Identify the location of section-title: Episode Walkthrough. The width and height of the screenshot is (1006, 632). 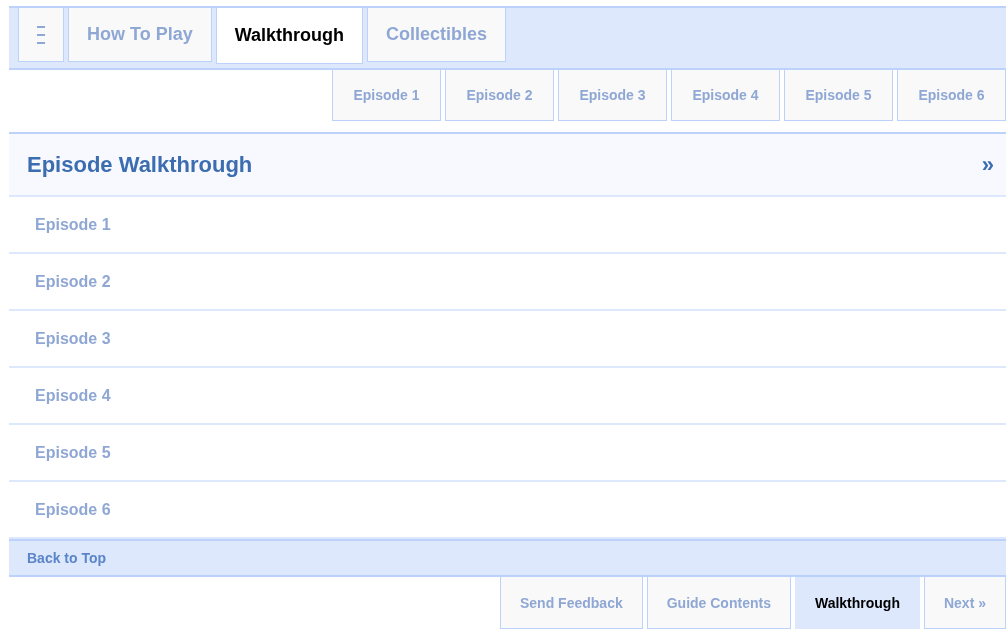
(140, 164).